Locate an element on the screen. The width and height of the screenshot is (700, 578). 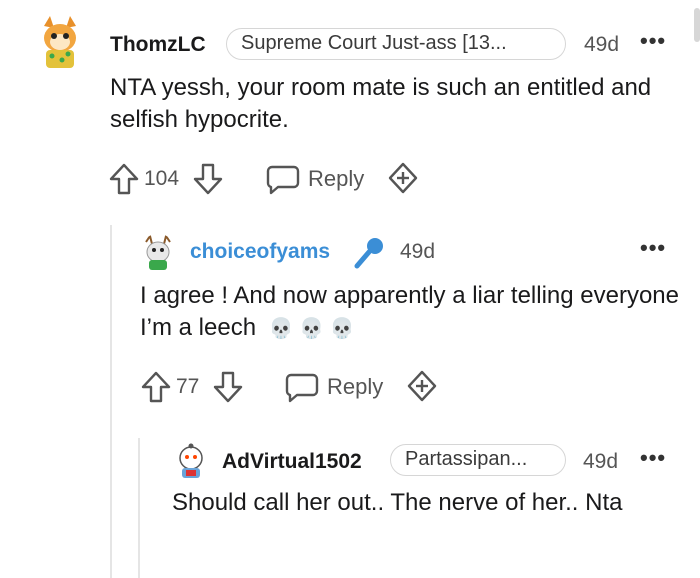
vote-count: 104 is located at coordinates (162, 178).